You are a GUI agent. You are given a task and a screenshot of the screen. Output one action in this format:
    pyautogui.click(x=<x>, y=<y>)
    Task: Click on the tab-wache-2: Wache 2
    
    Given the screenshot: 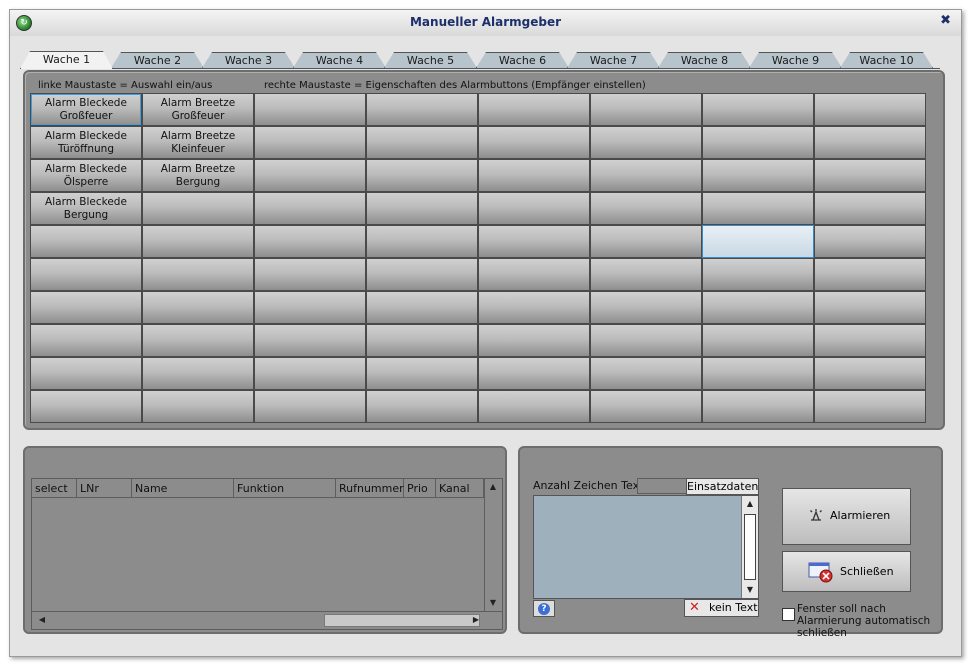 What is the action you would take?
    pyautogui.click(x=157, y=60)
    